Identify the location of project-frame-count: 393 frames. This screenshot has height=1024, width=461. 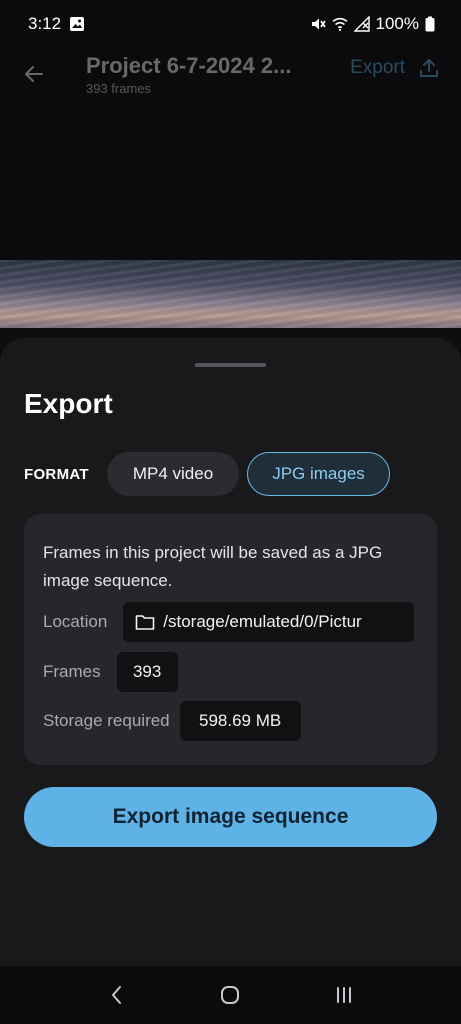
(119, 88).